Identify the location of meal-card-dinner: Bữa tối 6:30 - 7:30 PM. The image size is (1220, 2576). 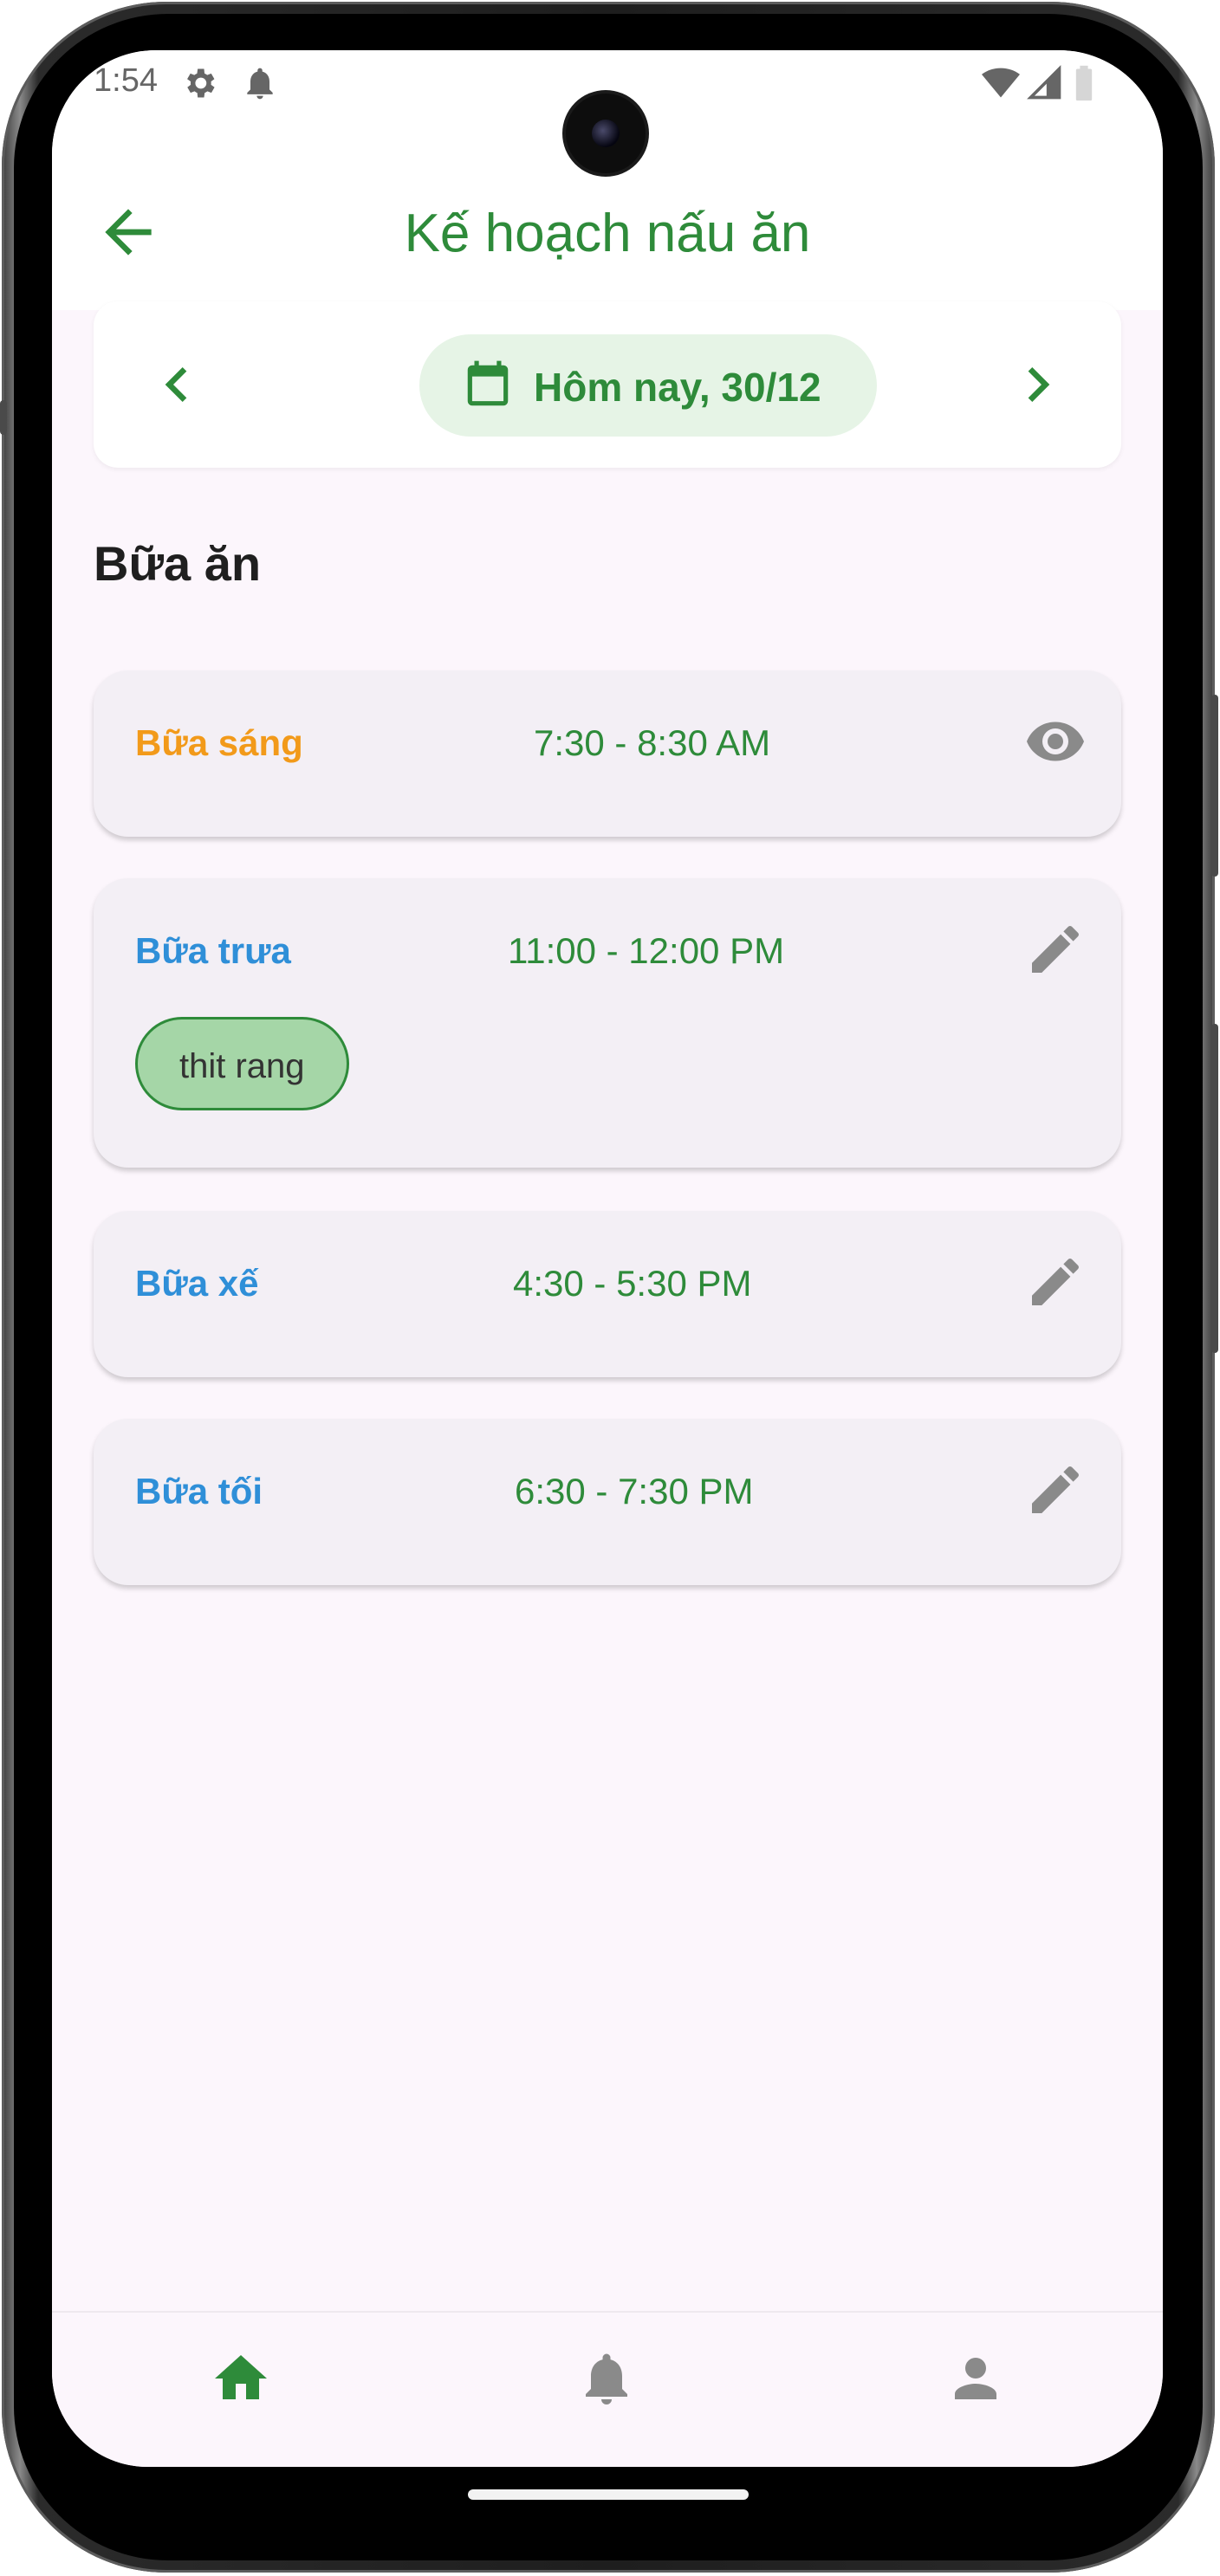
(607, 1502).